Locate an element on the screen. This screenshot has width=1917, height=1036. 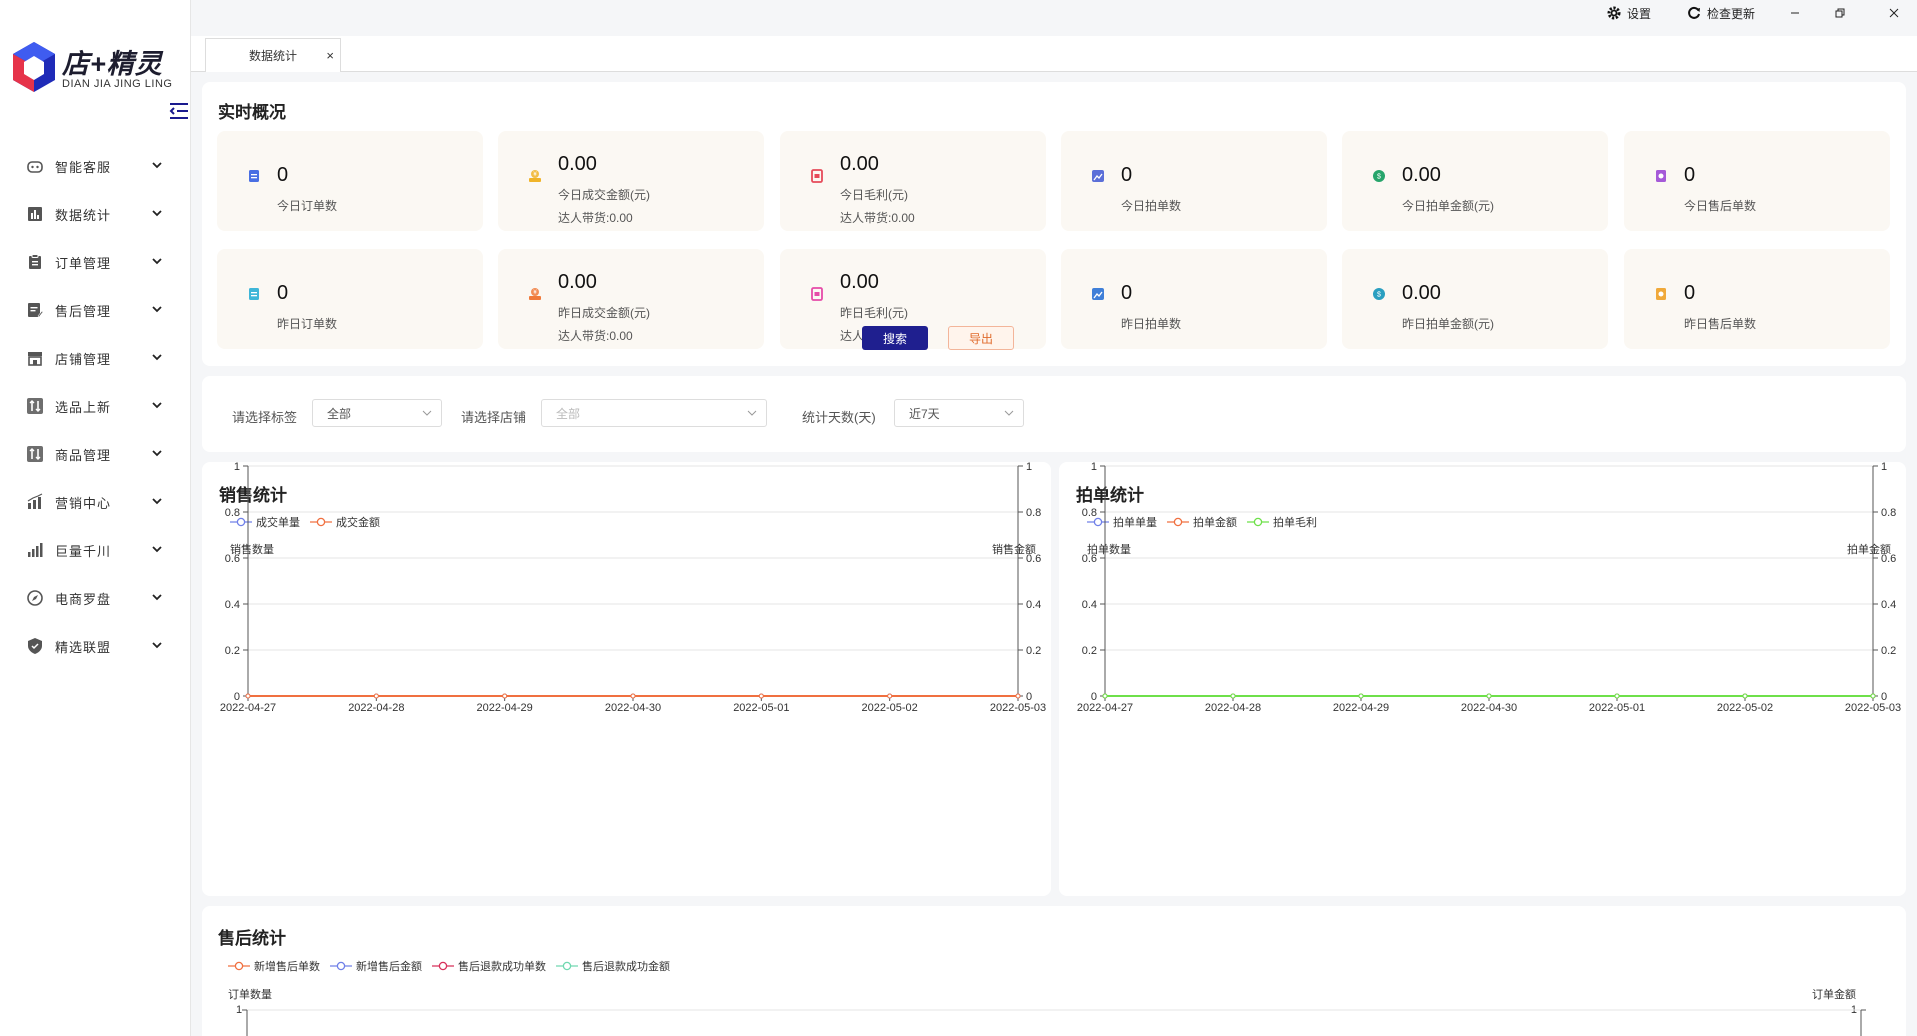
sidebar-item-label: 选品上新 is located at coordinates (83, 407).